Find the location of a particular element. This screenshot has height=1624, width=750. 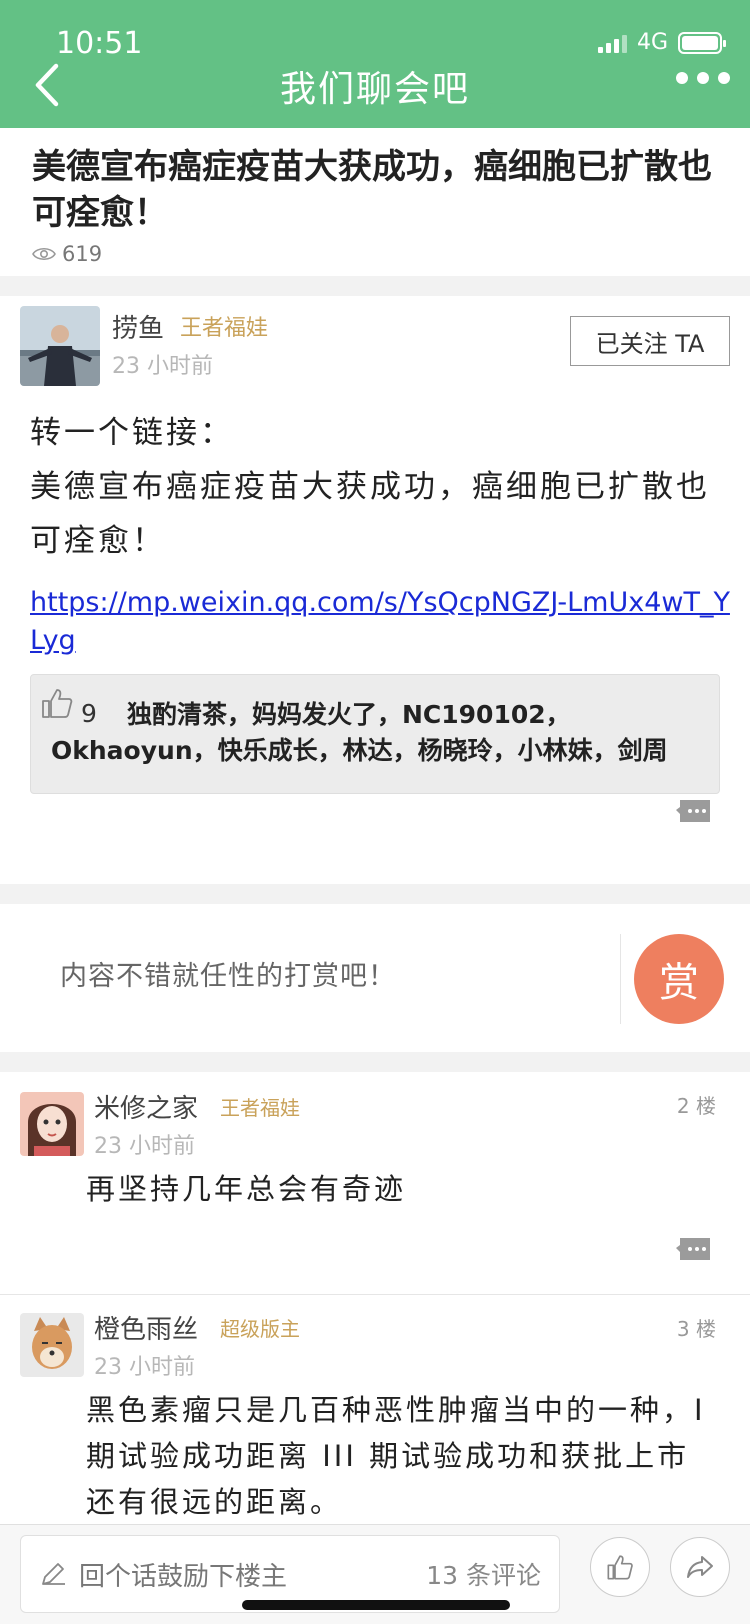

article-header: 美德宣布癌症疫苗大获成功，癌细胞已扩散也可痊愈！ 619 is located at coordinates (375, 202).